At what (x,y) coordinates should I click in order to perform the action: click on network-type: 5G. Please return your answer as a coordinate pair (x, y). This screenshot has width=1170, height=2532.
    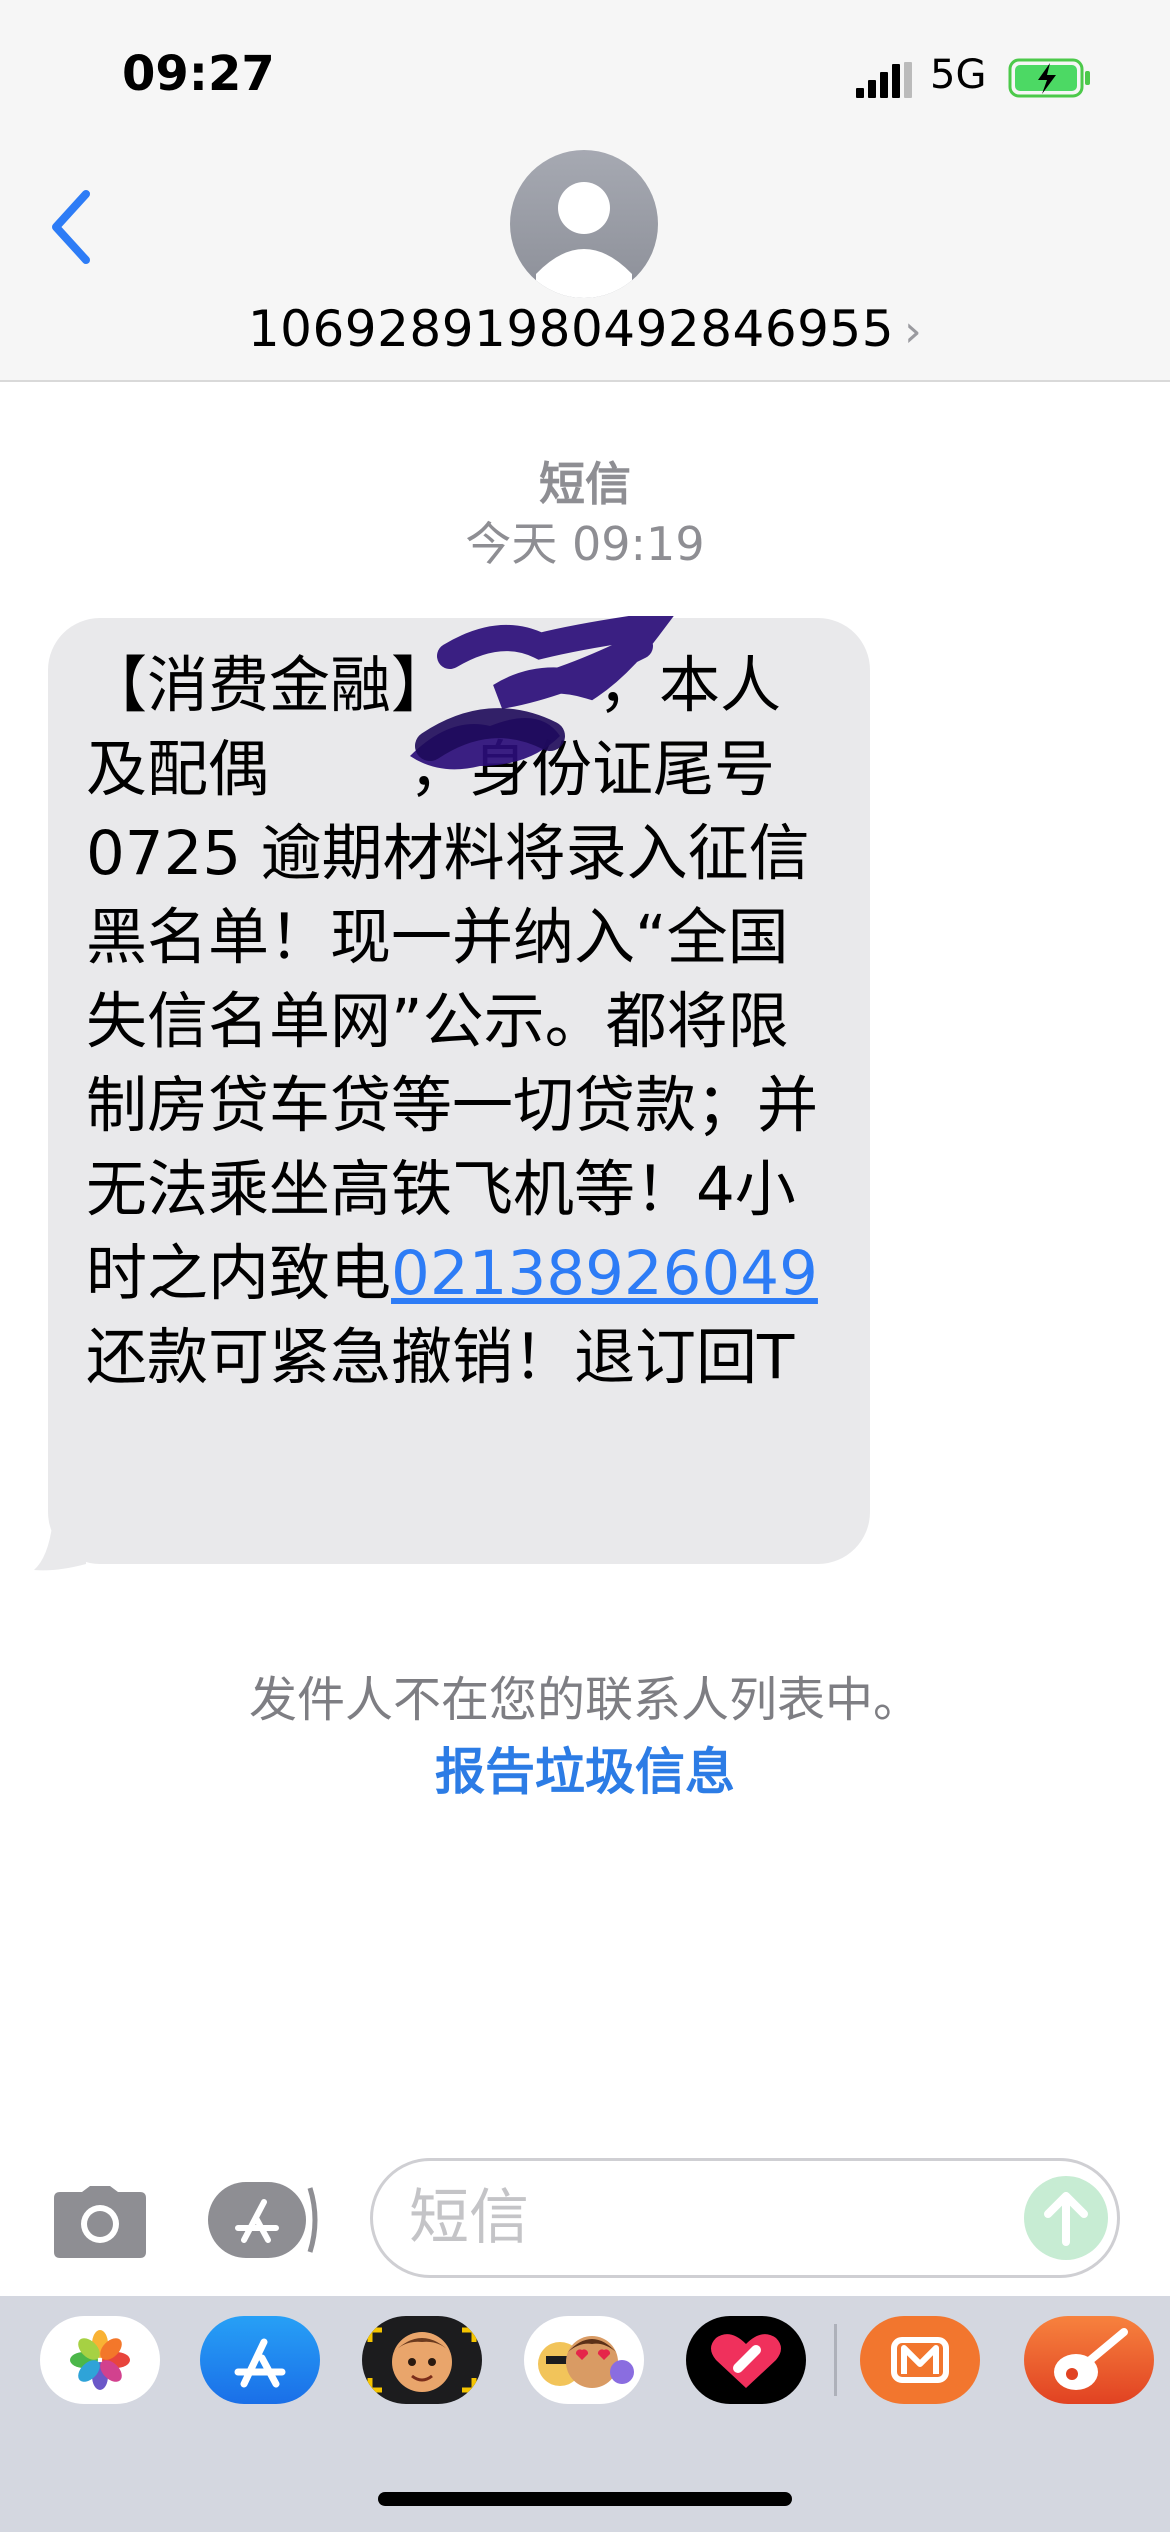
    Looking at the image, I should click on (958, 75).